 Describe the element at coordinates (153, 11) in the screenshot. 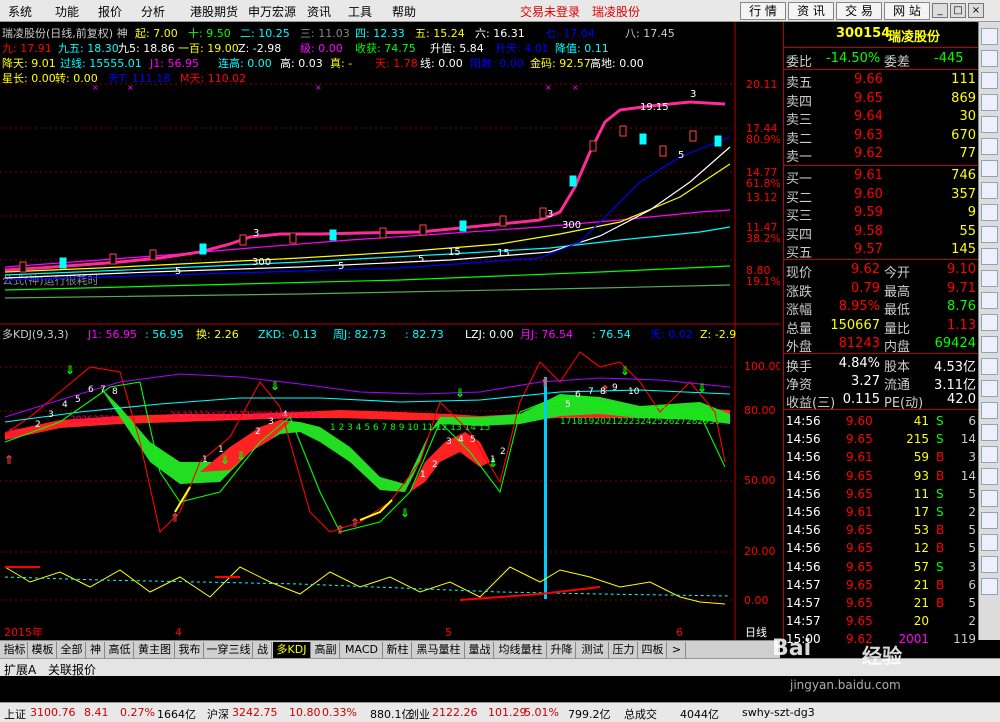

I see `menu-item: 分析` at that location.